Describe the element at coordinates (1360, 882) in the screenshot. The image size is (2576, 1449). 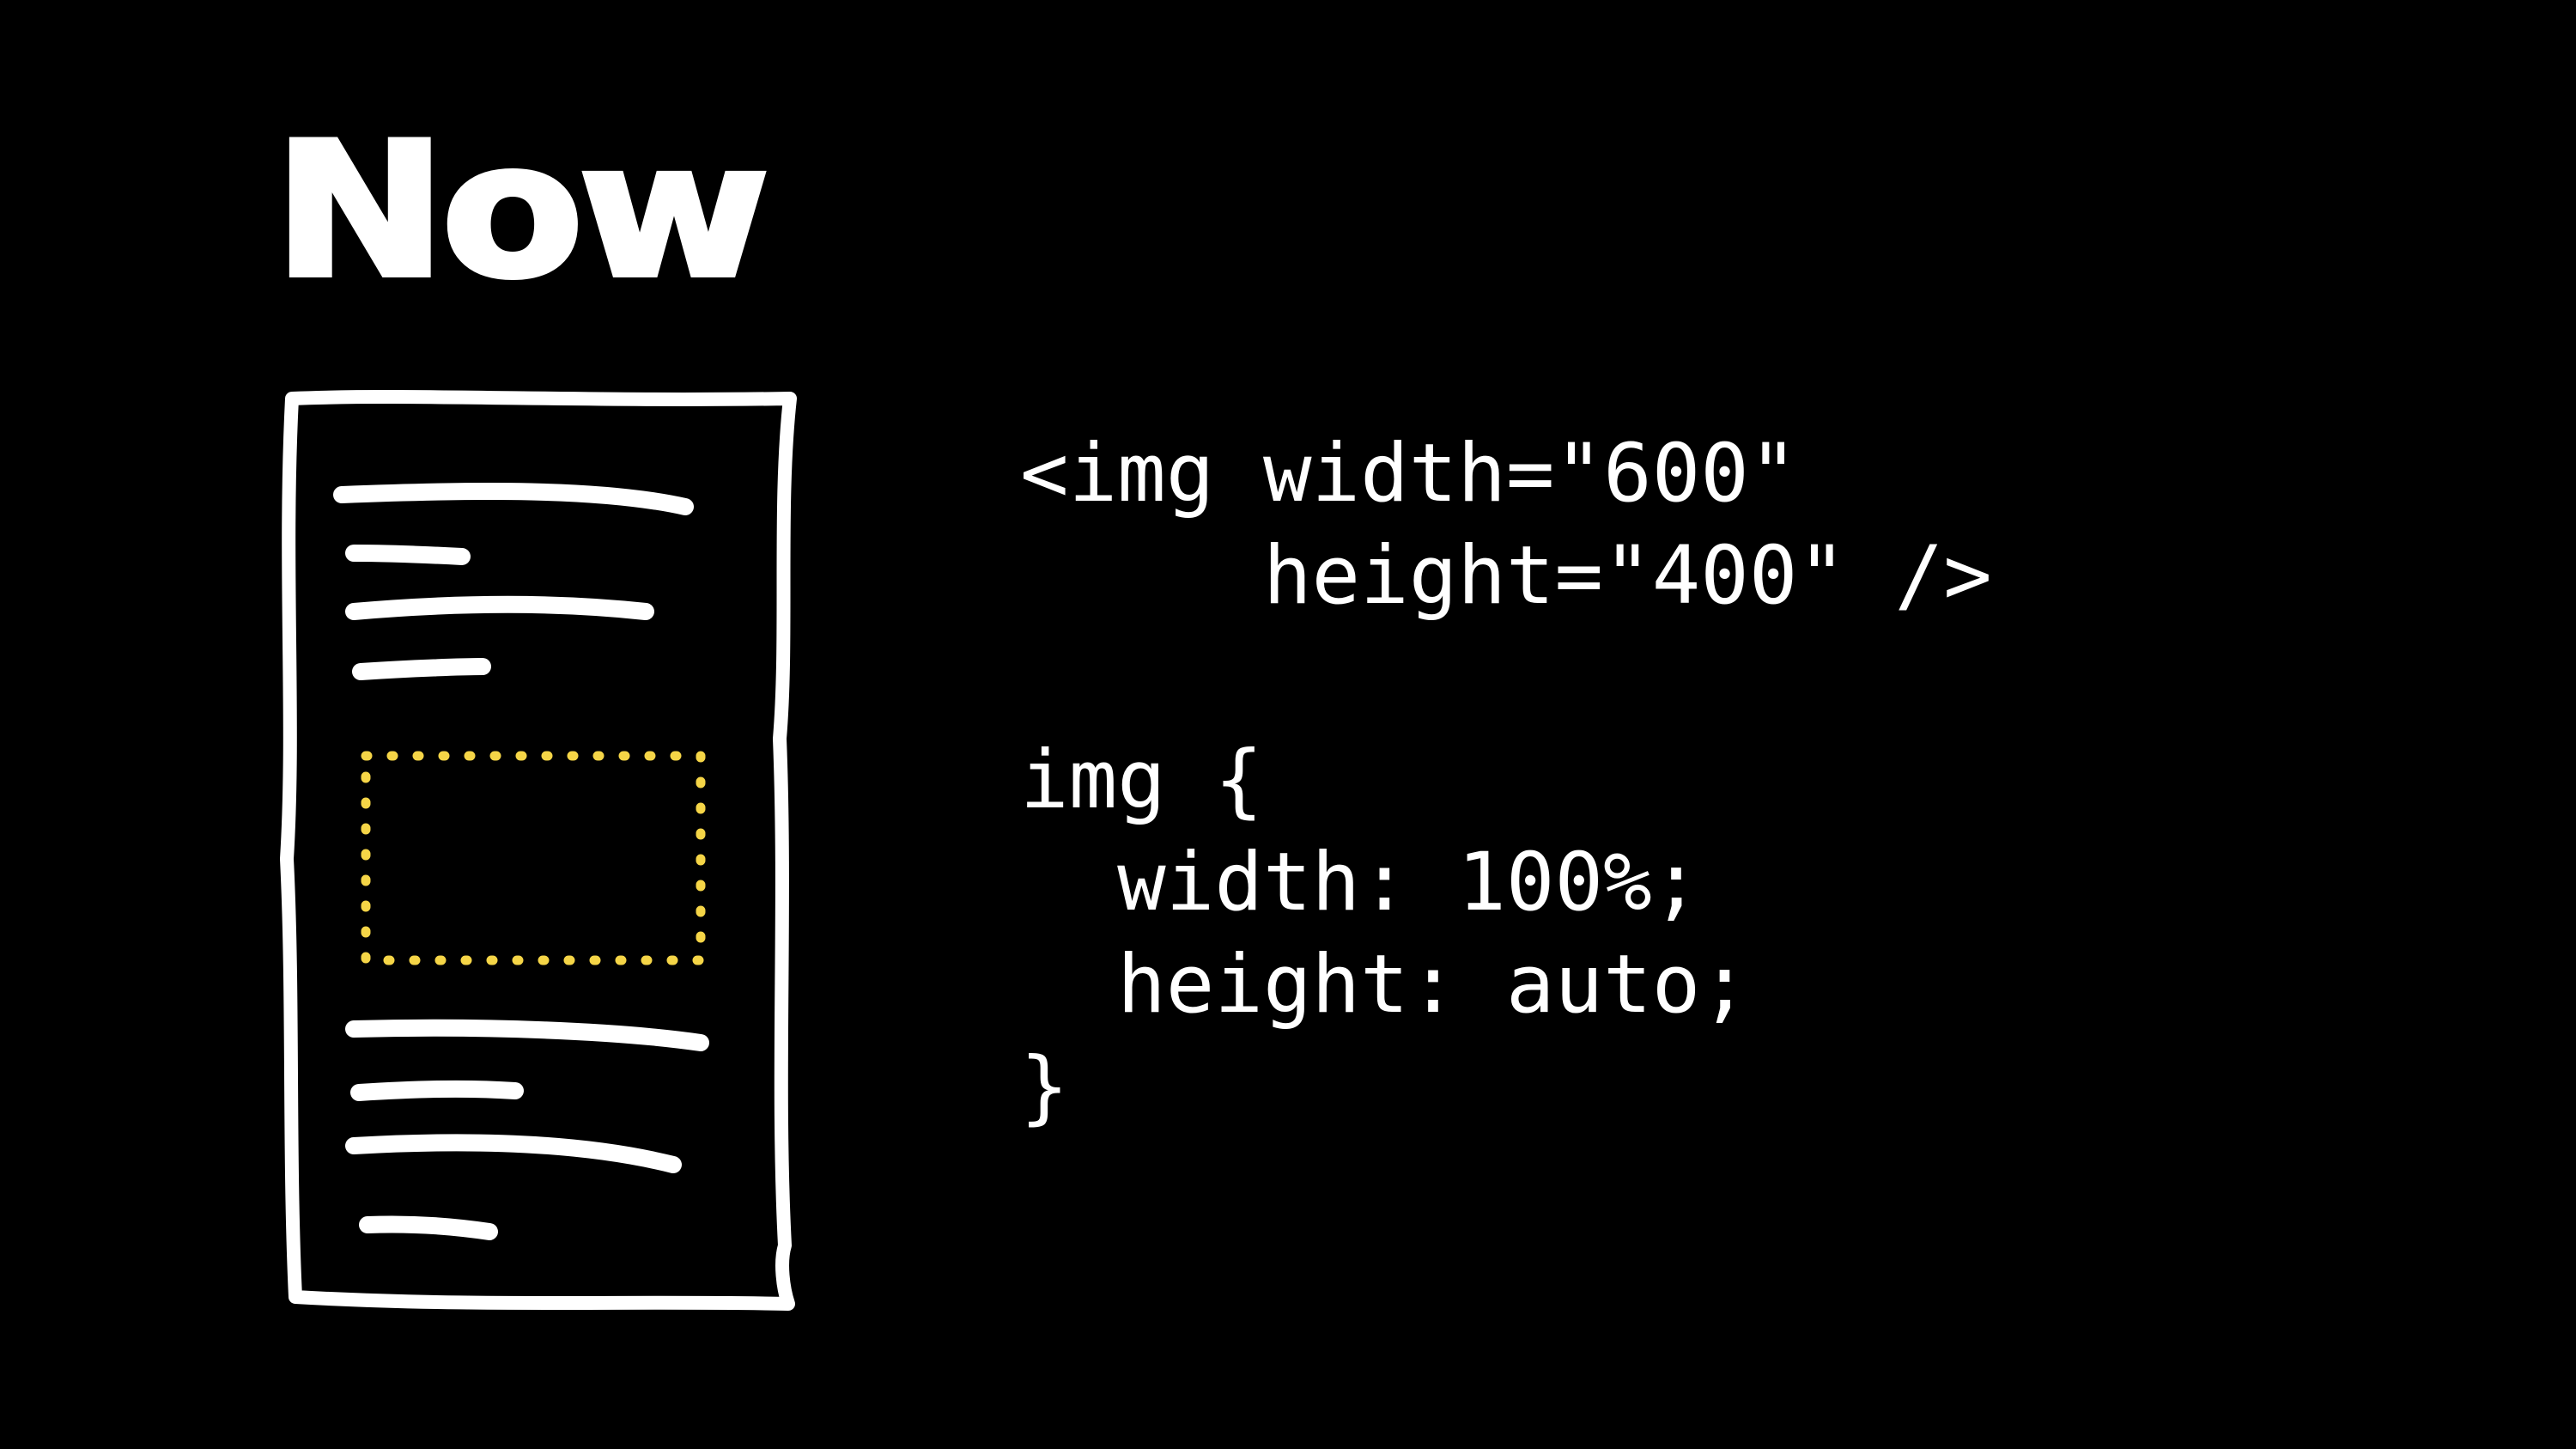
I see `code-line-width-rule: width: 100%;` at that location.